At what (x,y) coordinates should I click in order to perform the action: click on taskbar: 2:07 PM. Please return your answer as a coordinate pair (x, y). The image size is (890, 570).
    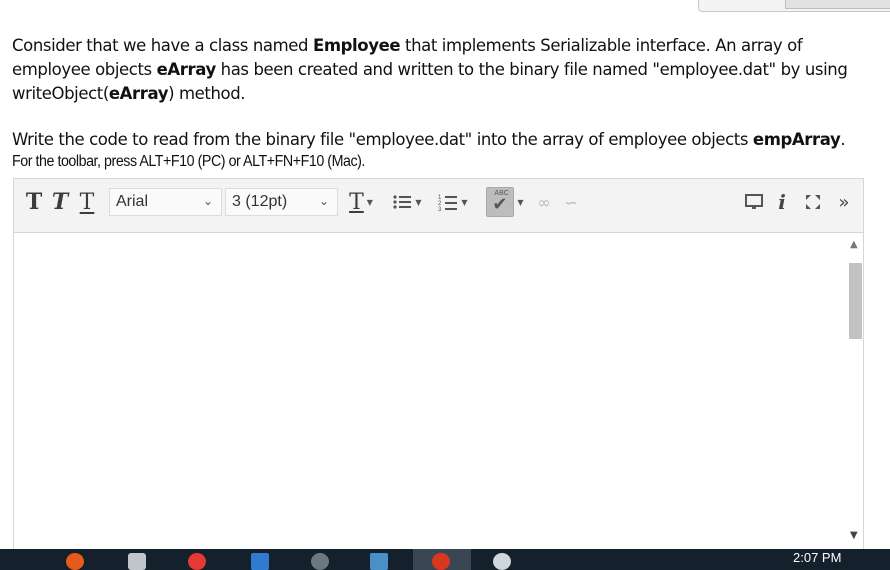
    Looking at the image, I should click on (445, 559).